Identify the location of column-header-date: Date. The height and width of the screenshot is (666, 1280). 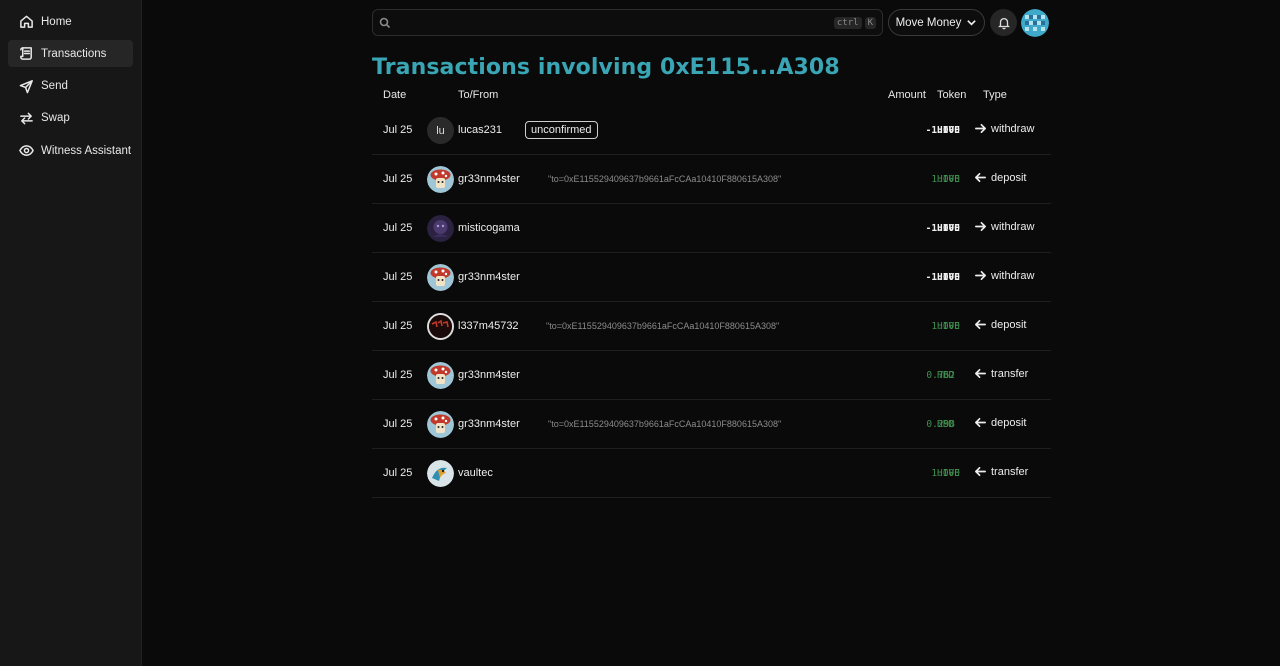
(395, 95).